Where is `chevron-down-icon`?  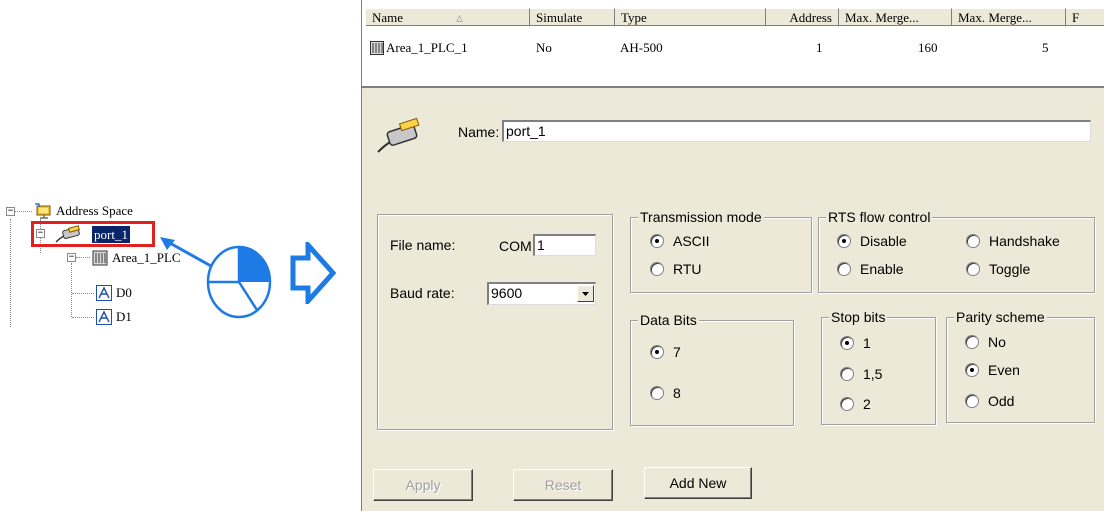
chevron-down-icon is located at coordinates (585, 294).